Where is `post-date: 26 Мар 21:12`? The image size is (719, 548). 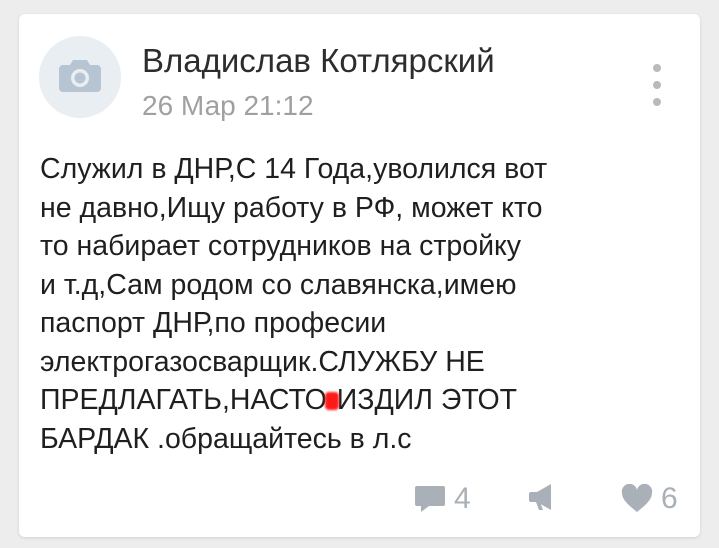
post-date: 26 Мар 21:12 is located at coordinates (228, 106).